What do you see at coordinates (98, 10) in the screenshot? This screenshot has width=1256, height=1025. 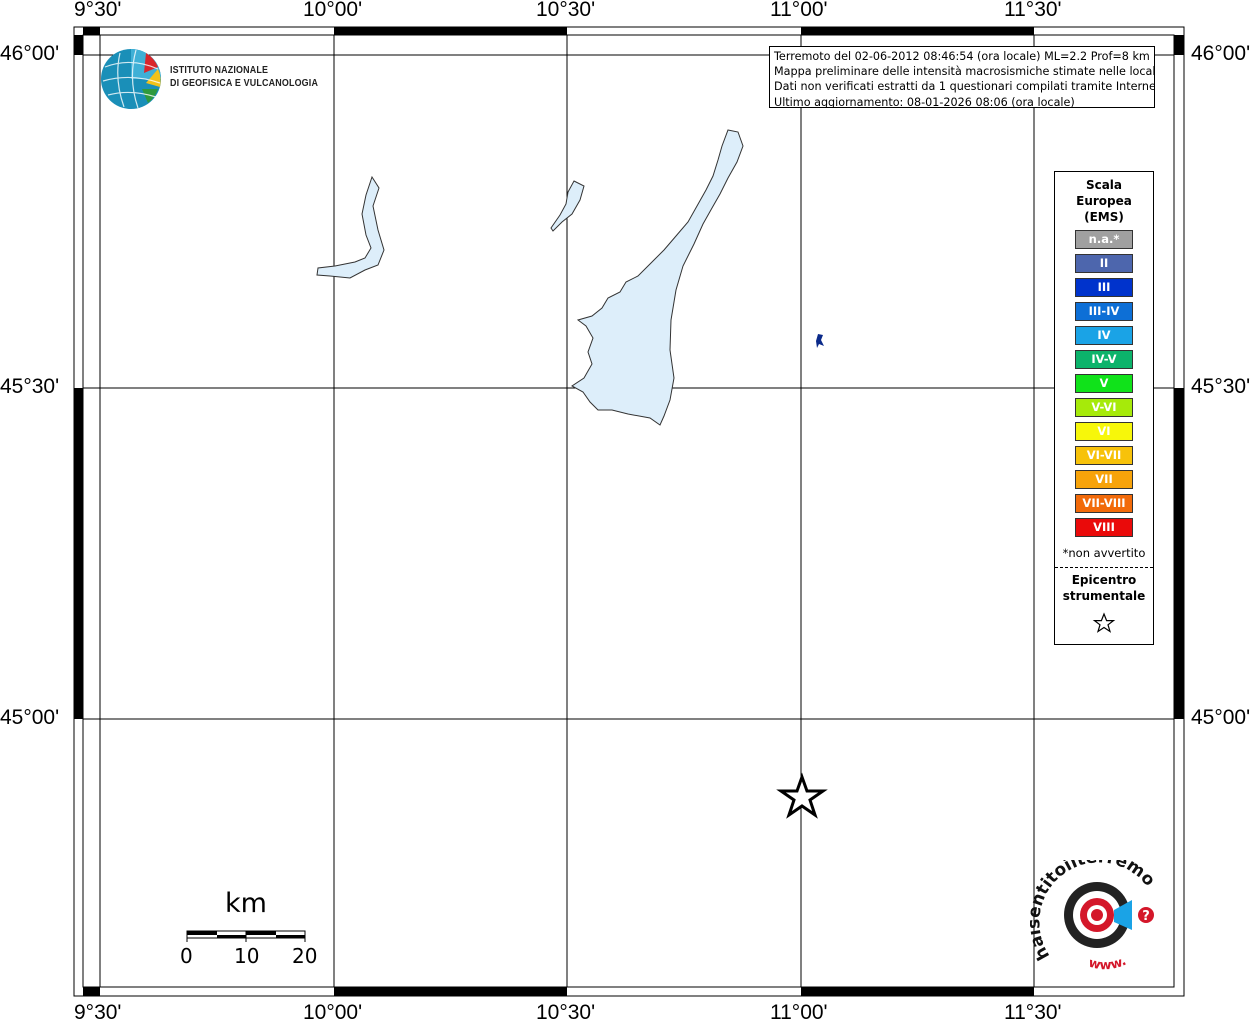 I see `lon-label-top: 9°30'` at bounding box center [98, 10].